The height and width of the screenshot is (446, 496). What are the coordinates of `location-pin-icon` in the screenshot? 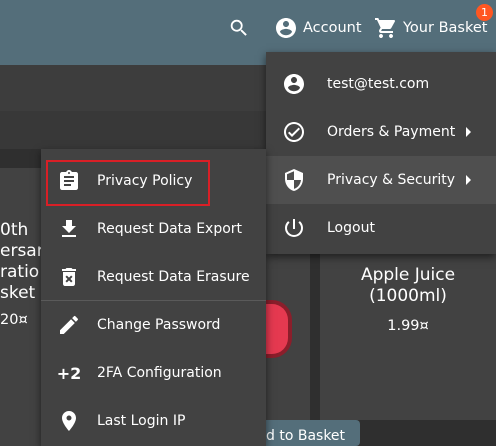 It's located at (69, 421).